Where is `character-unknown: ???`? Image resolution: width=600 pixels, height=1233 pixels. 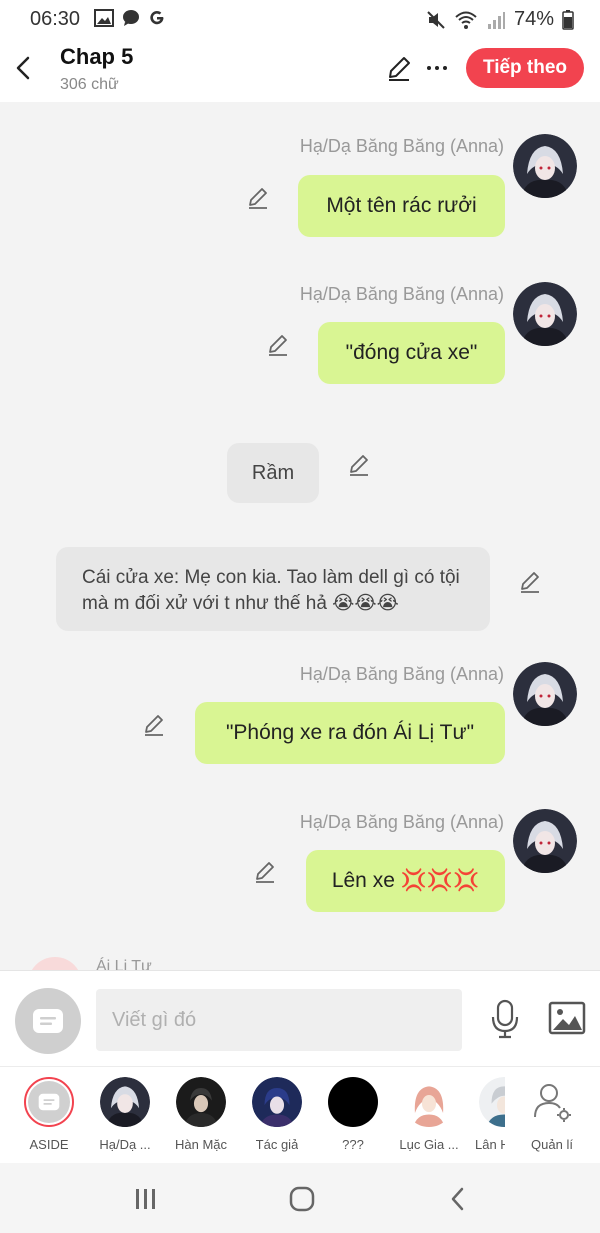
character-unknown: ??? is located at coordinates (353, 1114).